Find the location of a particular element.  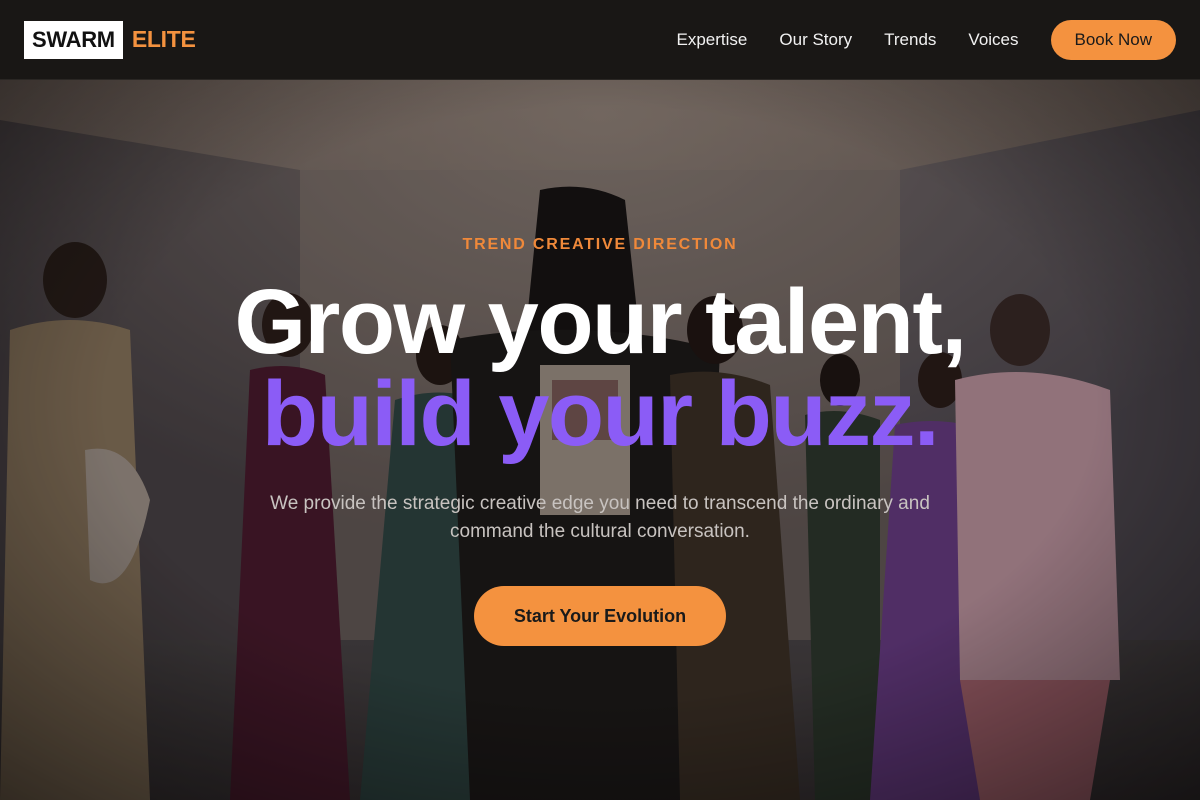

nav-link-trends: Trends is located at coordinates (910, 40).